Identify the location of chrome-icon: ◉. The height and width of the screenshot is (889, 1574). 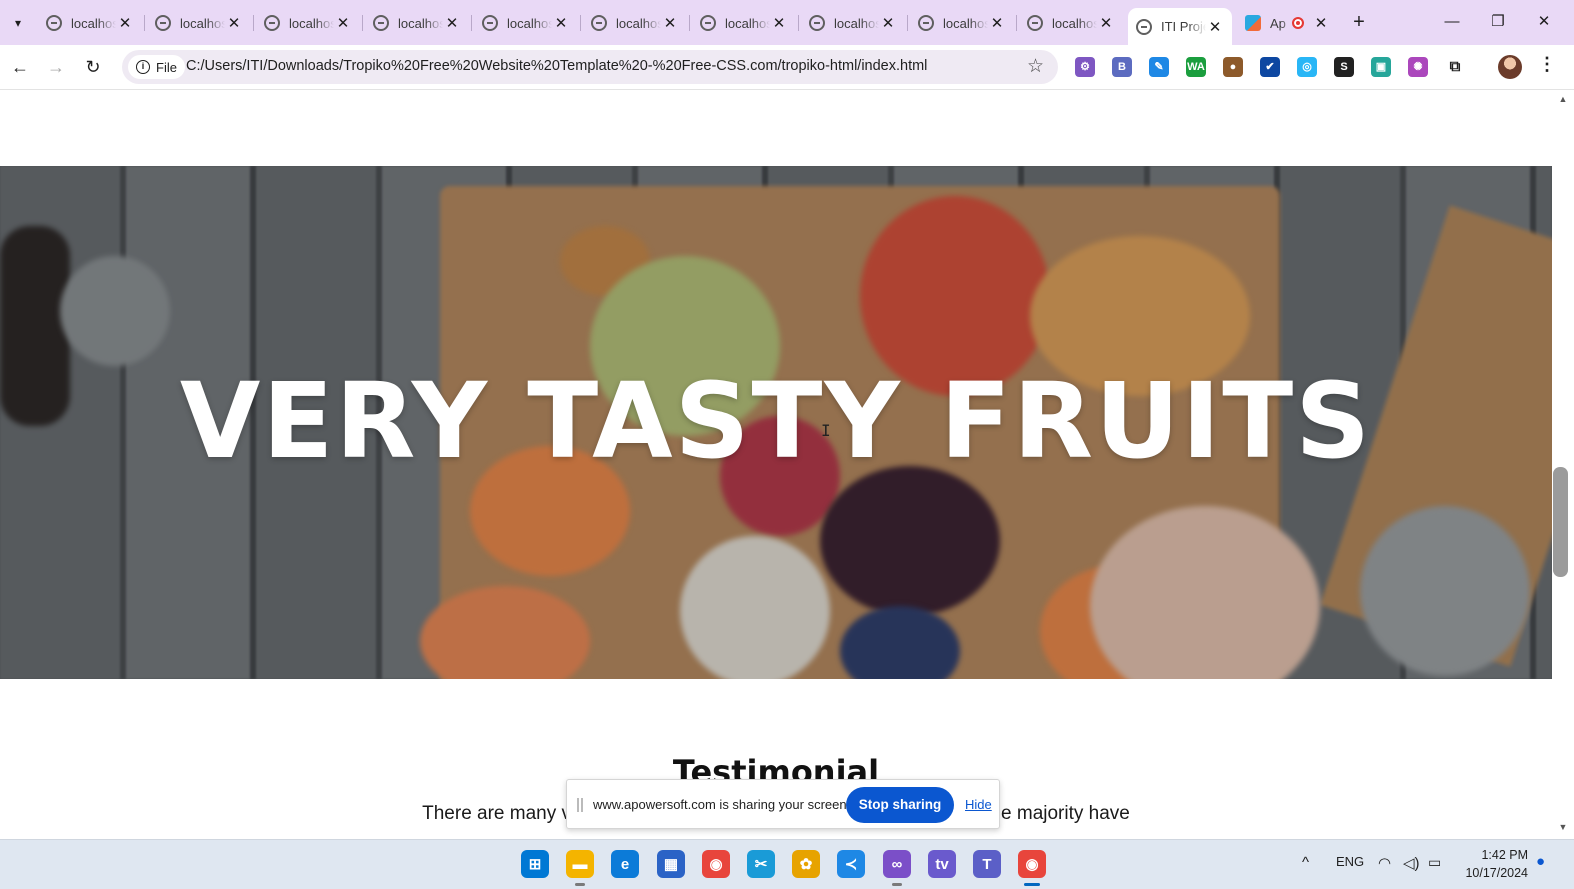
(716, 864).